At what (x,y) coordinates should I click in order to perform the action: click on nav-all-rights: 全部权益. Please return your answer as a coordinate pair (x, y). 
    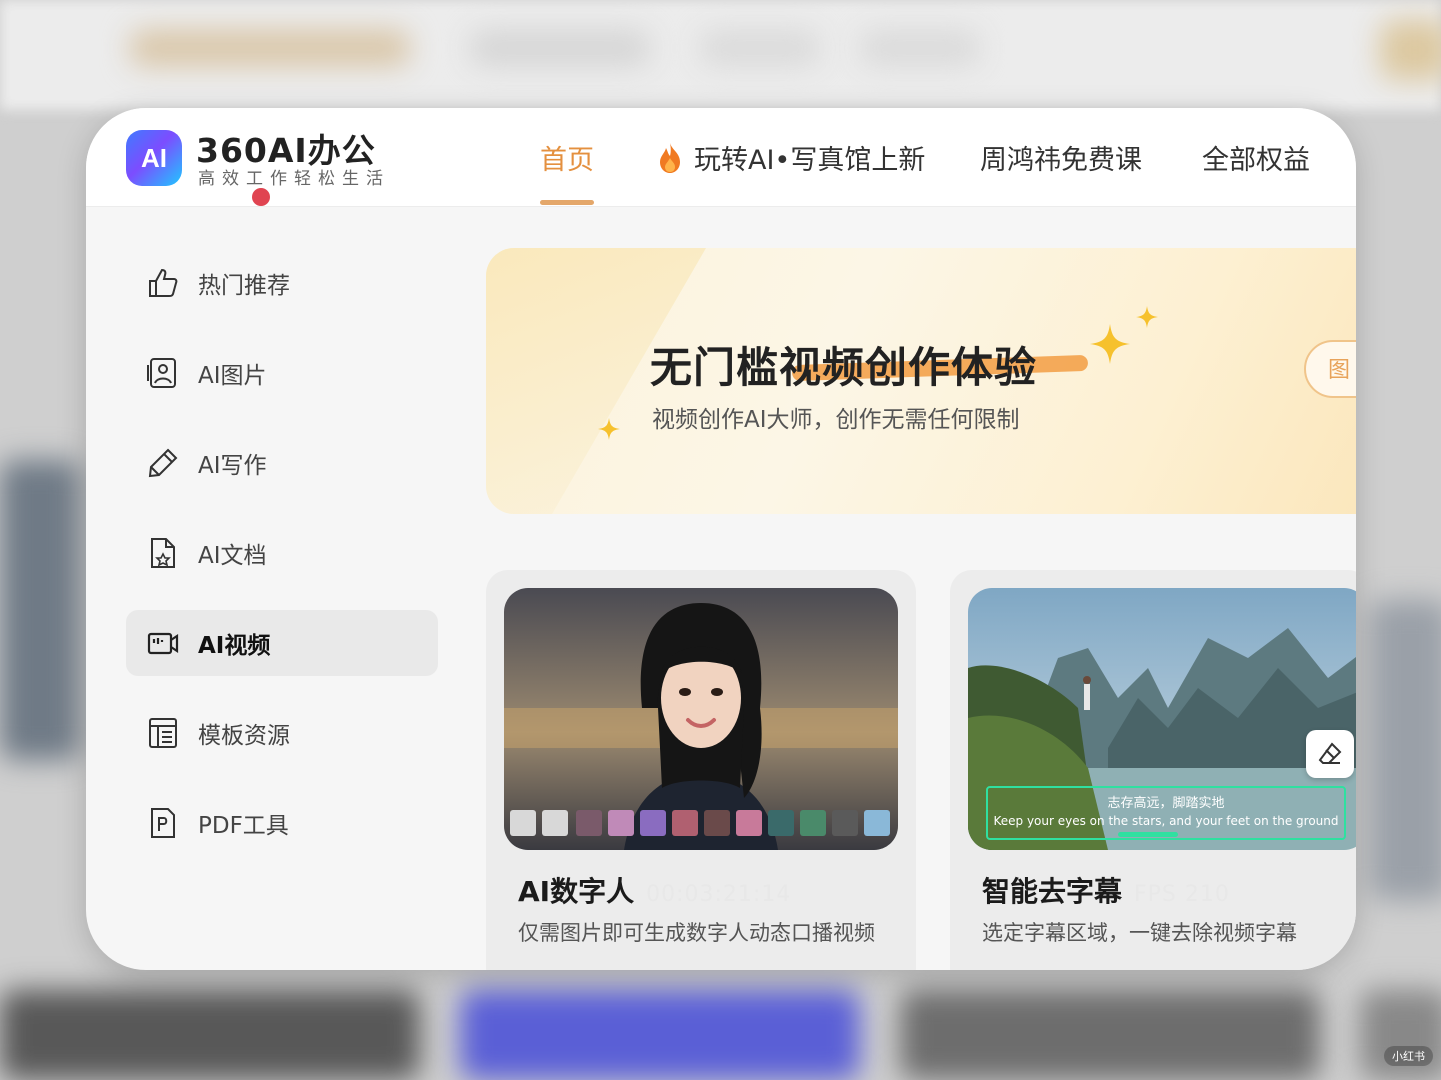
    Looking at the image, I should click on (1256, 157).